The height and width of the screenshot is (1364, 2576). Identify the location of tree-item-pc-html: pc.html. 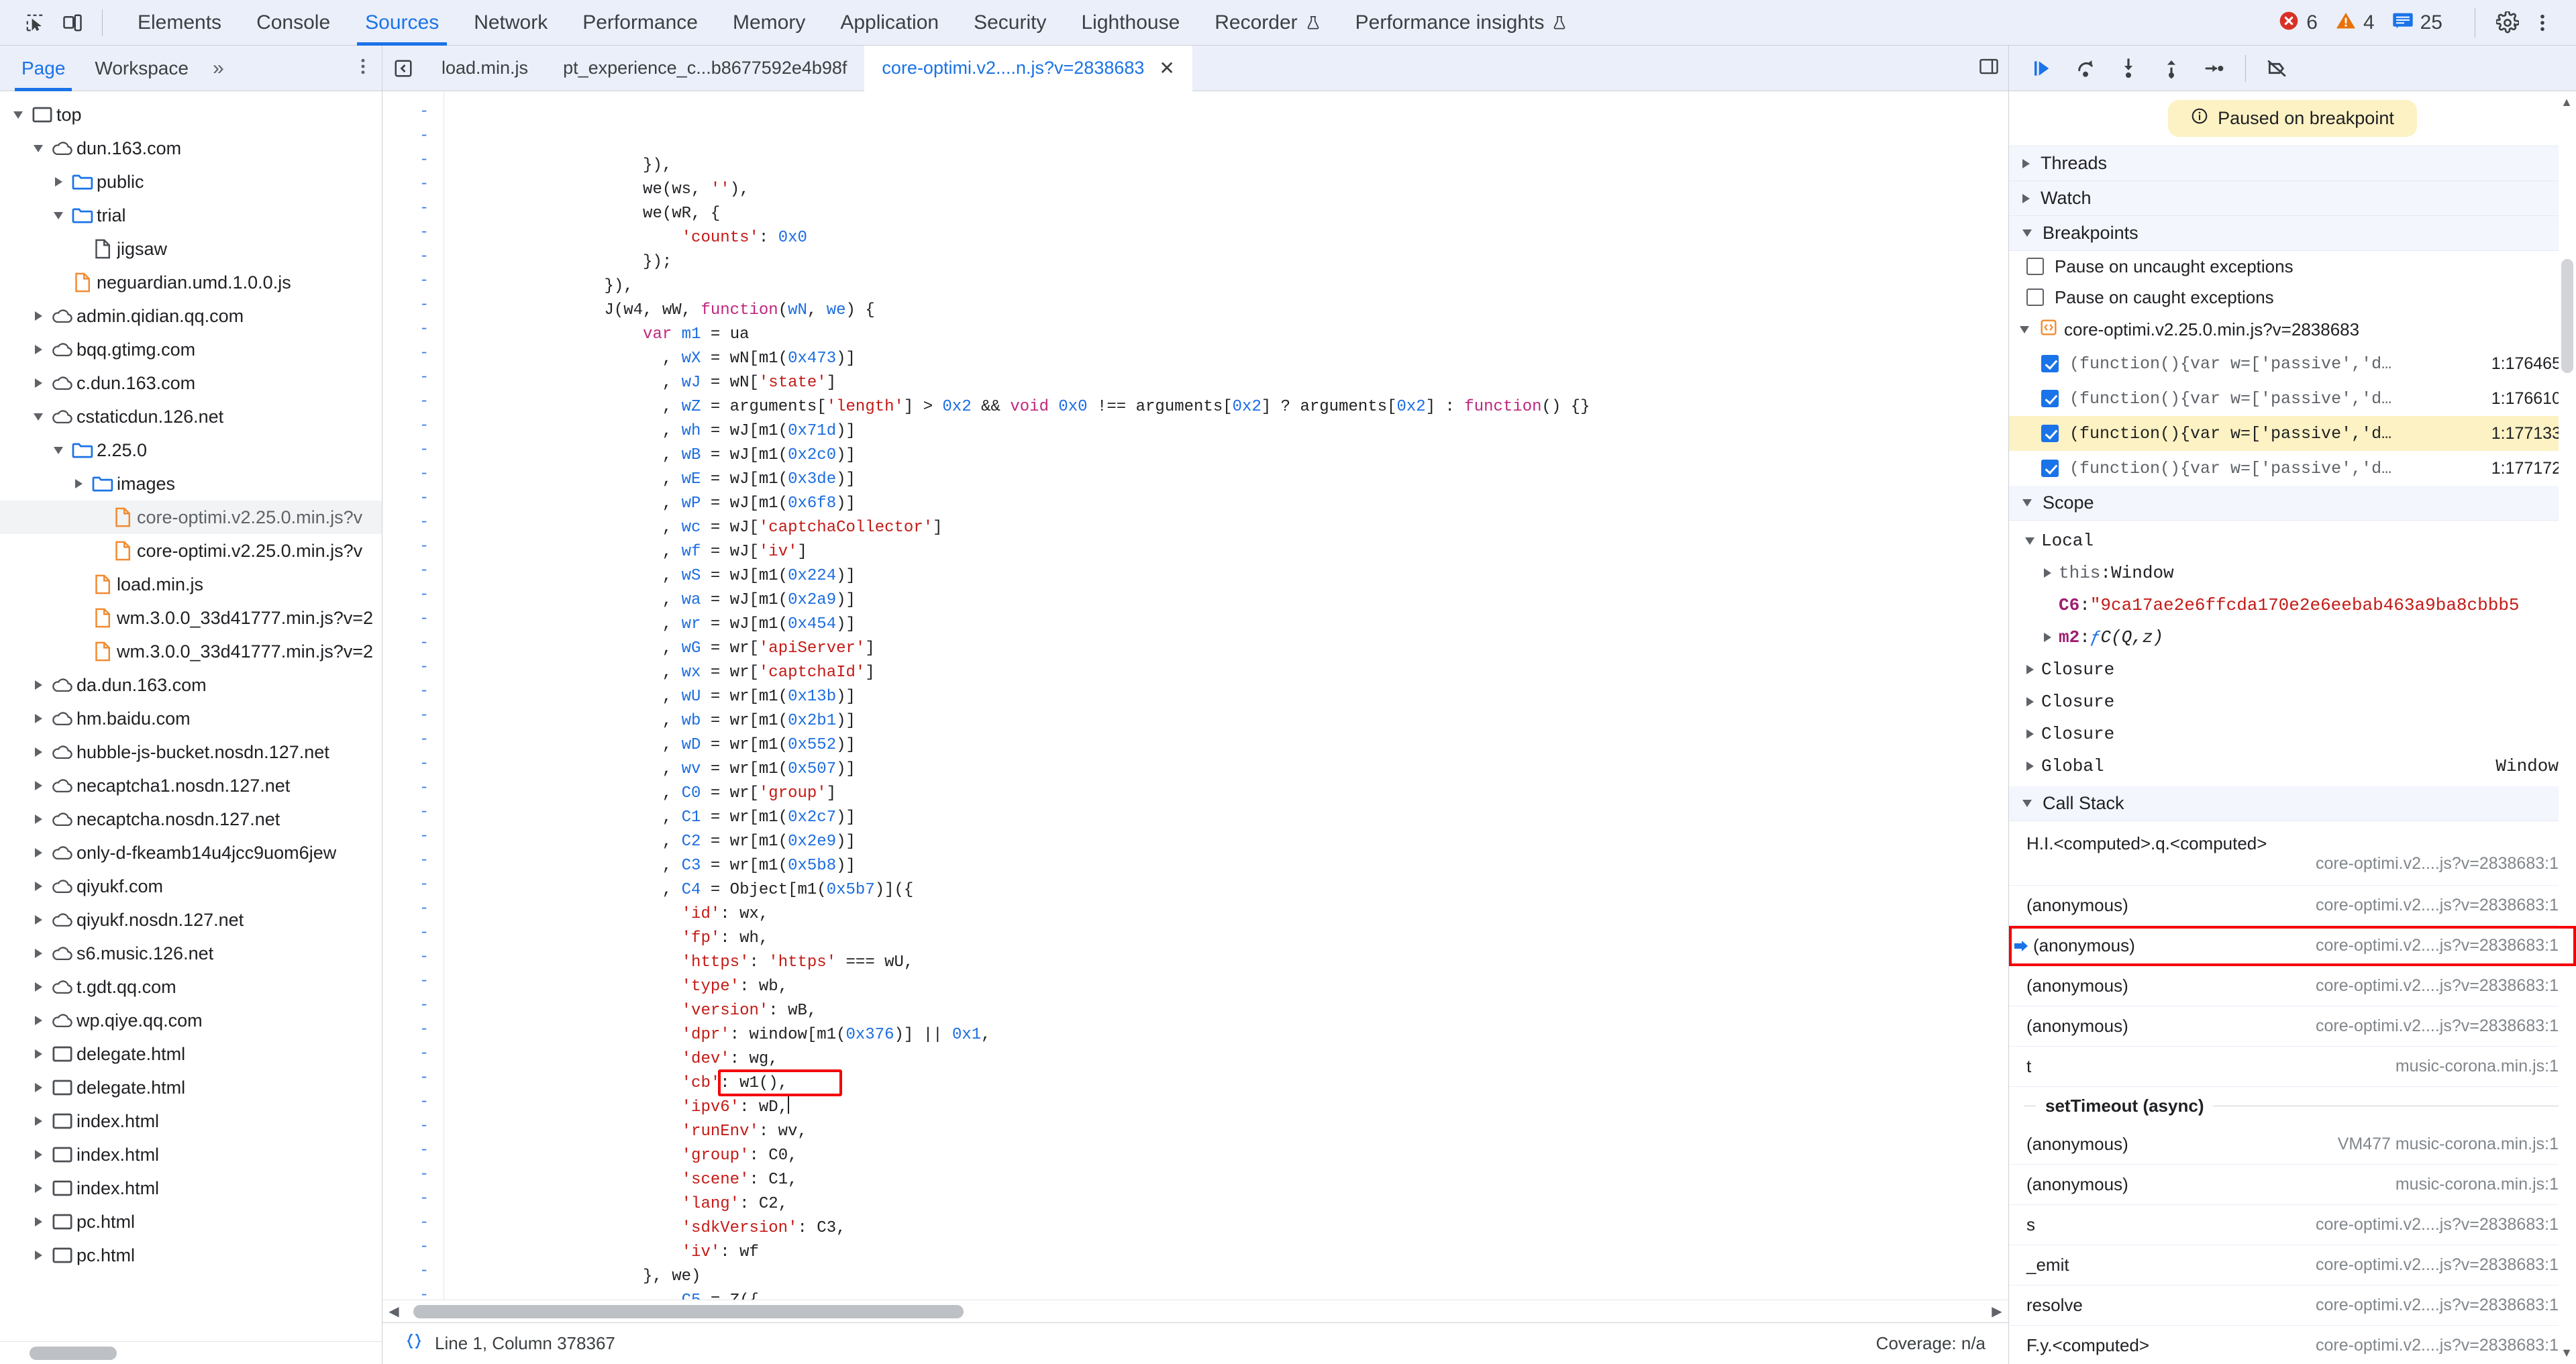
(191, 1222).